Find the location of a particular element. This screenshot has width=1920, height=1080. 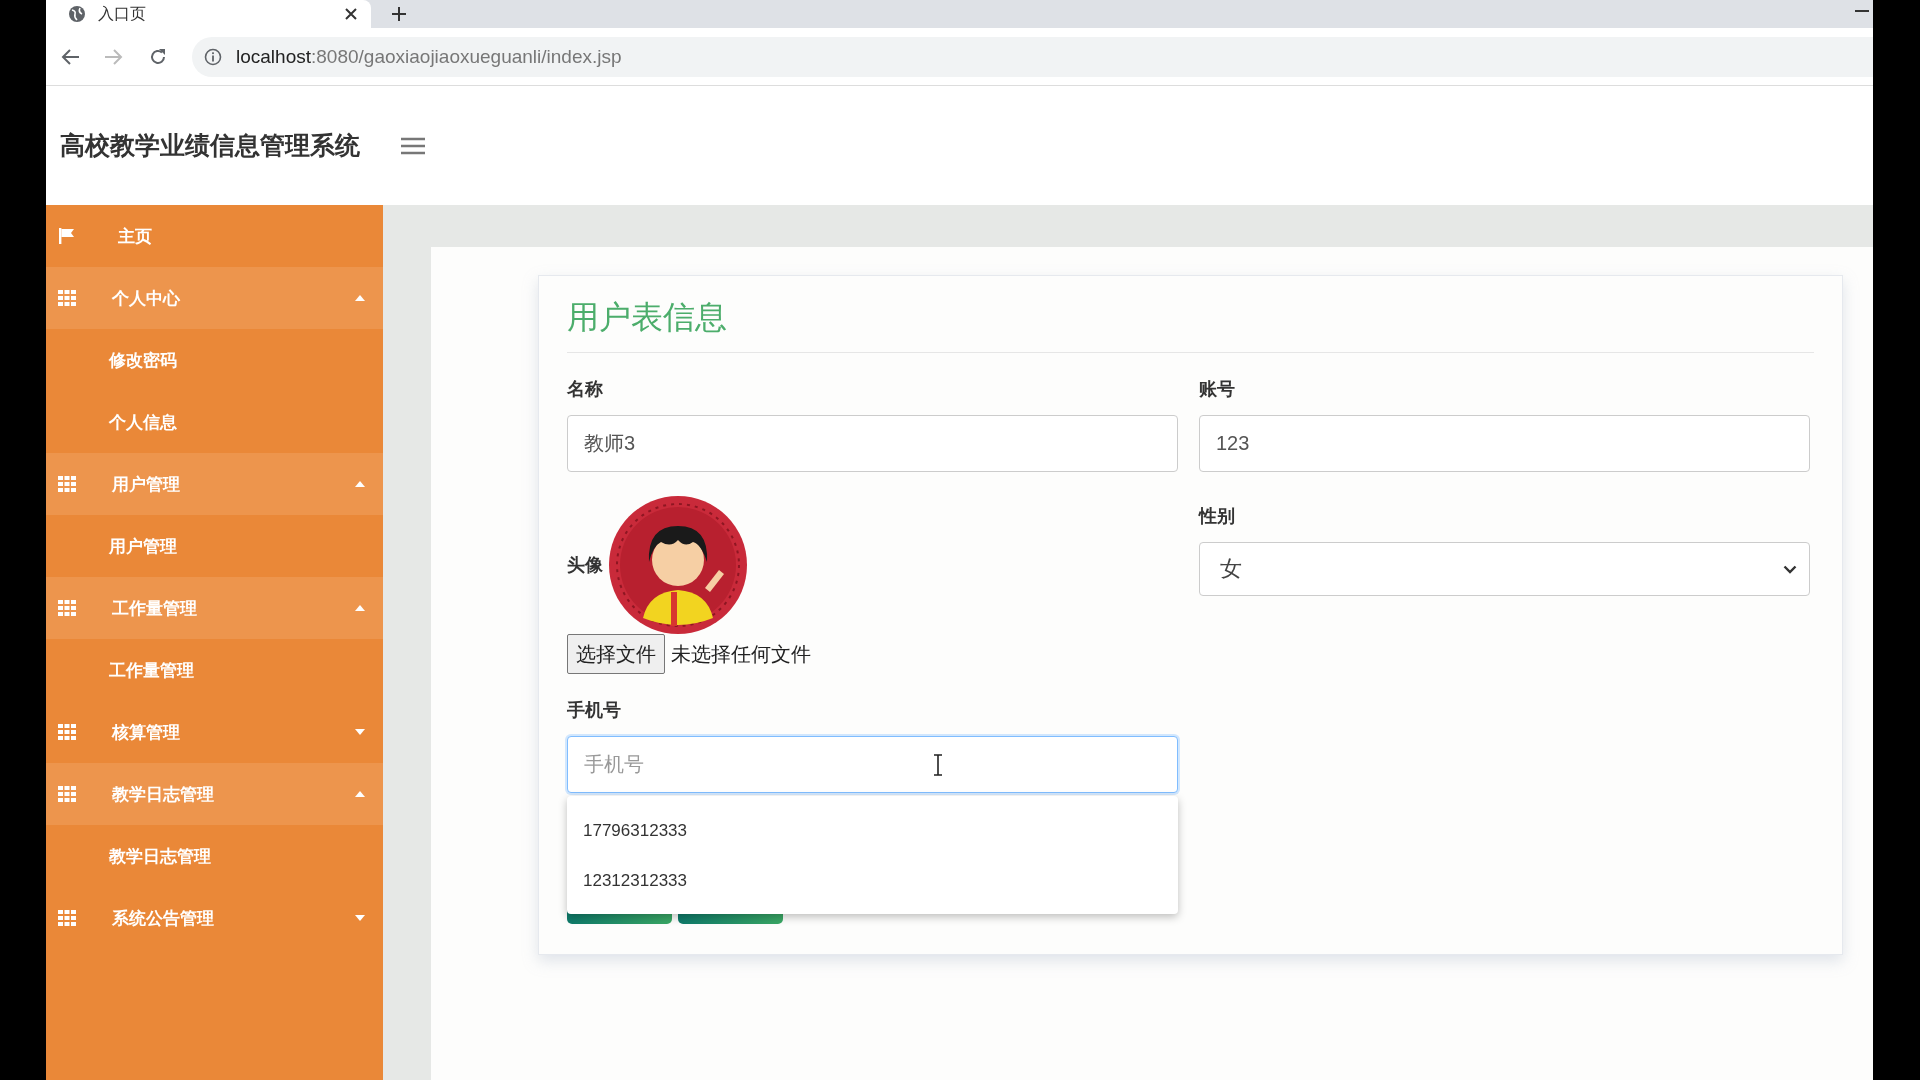

input-field: 教师3 is located at coordinates (872, 443).